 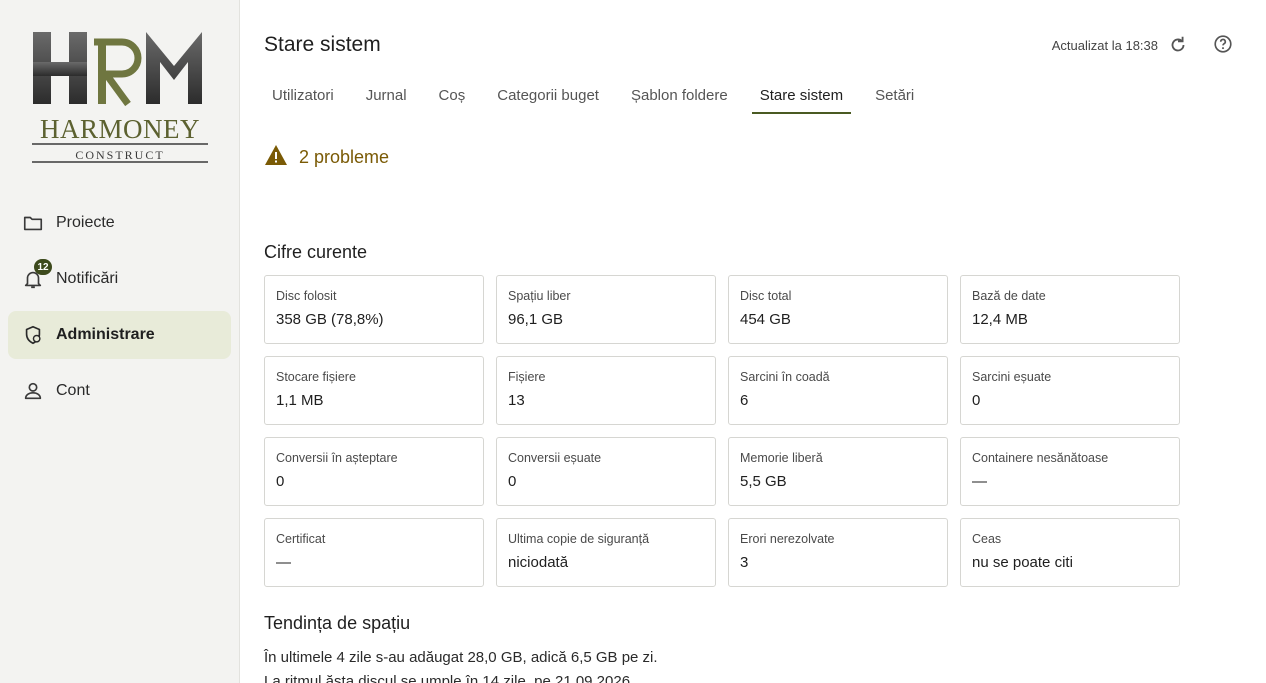 What do you see at coordinates (322, 44) in the screenshot?
I see `page-title: Stare sistem` at bounding box center [322, 44].